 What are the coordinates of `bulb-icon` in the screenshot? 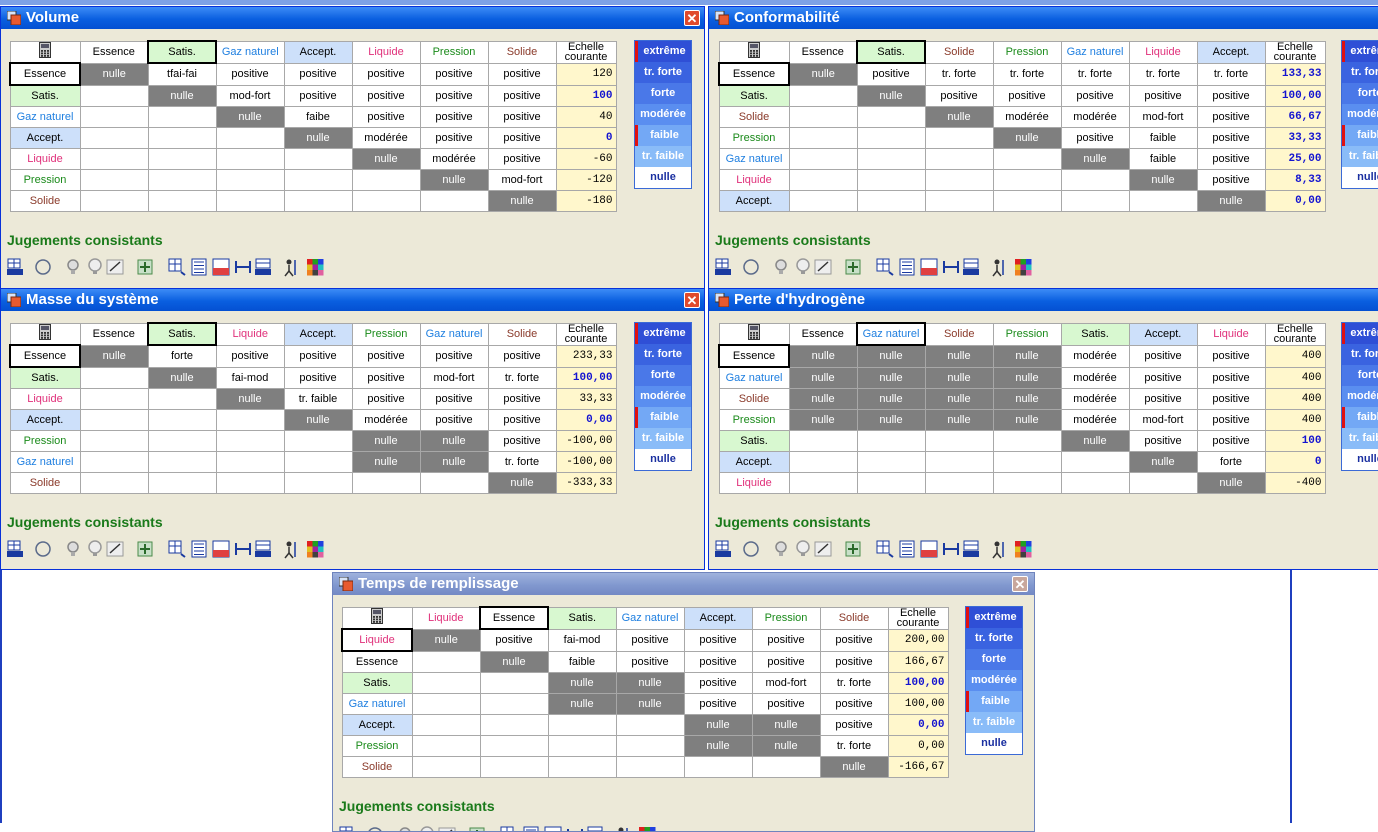 It's located at (781, 549).